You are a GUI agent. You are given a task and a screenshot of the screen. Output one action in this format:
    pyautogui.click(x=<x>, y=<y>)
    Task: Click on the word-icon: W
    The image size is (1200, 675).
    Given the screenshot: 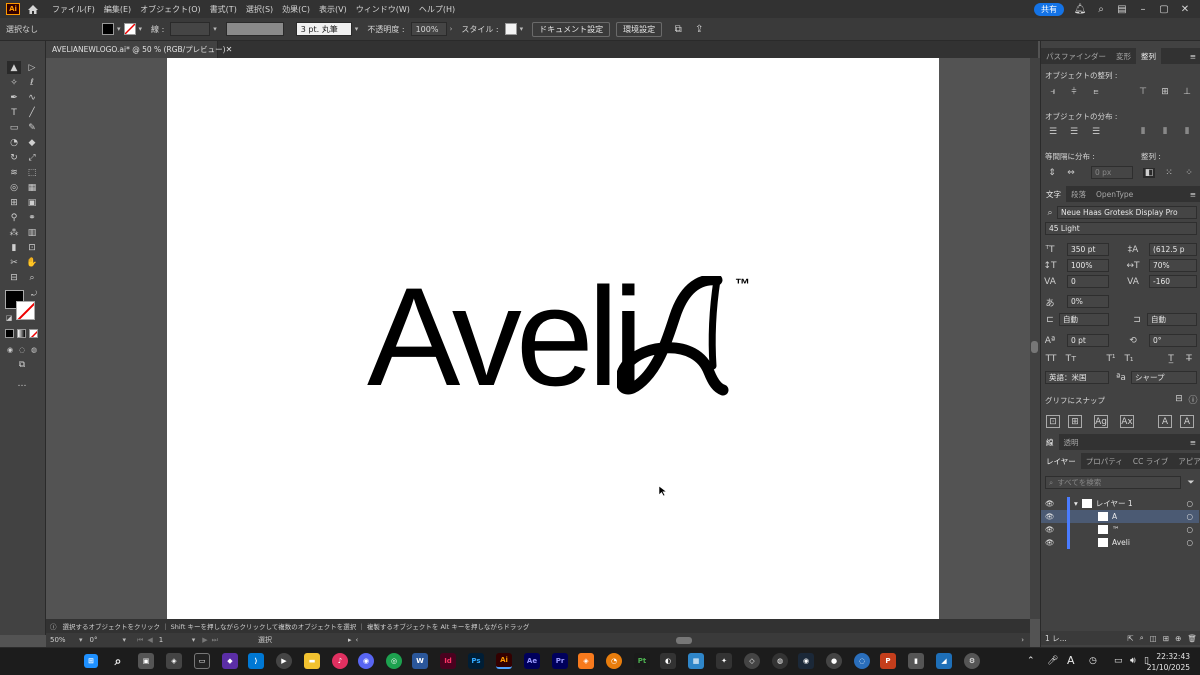 What is the action you would take?
    pyautogui.click(x=420, y=661)
    